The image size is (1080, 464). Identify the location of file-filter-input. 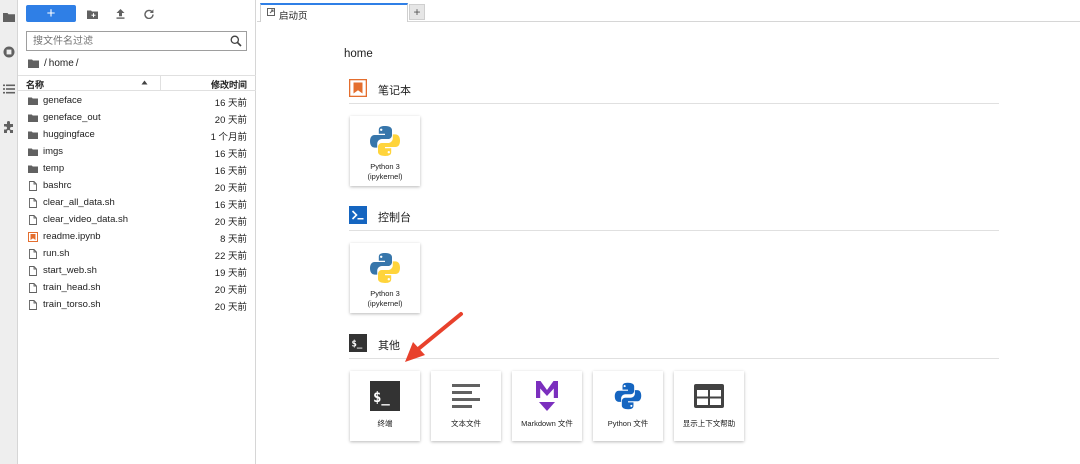
(125, 41).